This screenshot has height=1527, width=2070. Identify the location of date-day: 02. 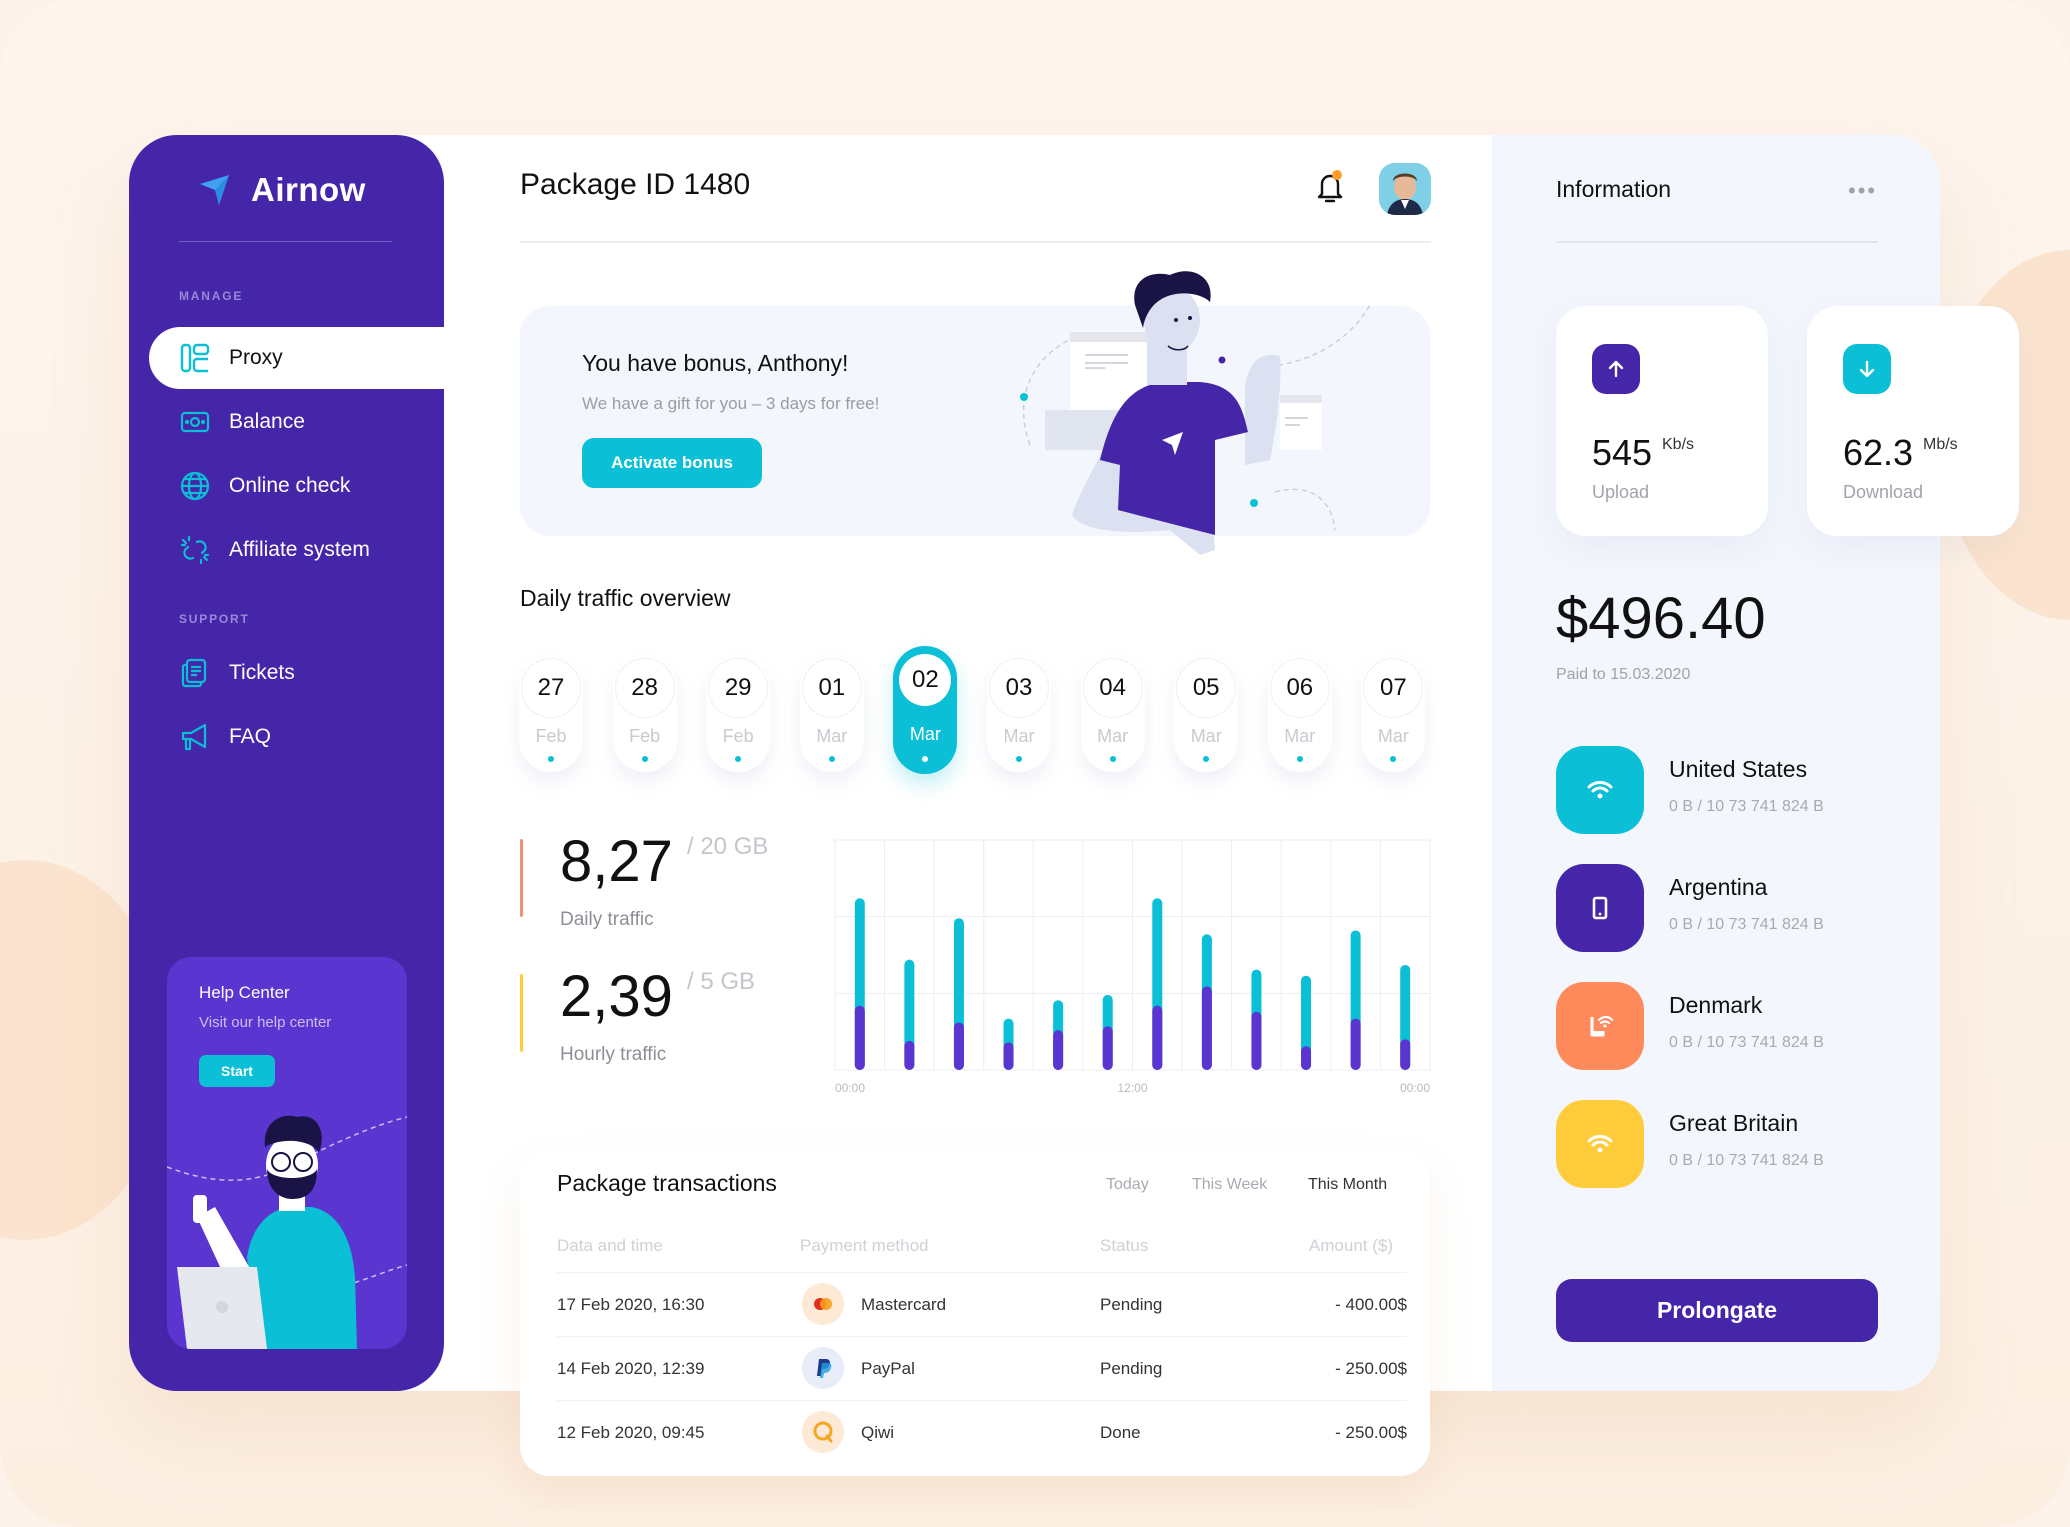
(925, 680).